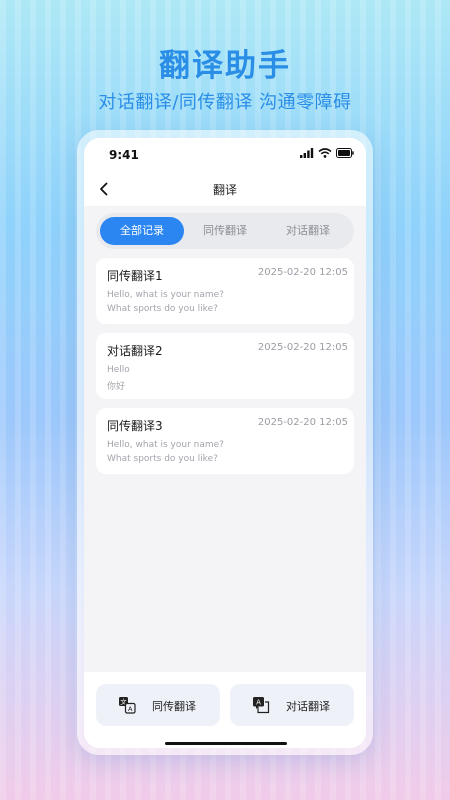 This screenshot has width=450, height=800. I want to click on record-title: 同传翻译1, so click(135, 276).